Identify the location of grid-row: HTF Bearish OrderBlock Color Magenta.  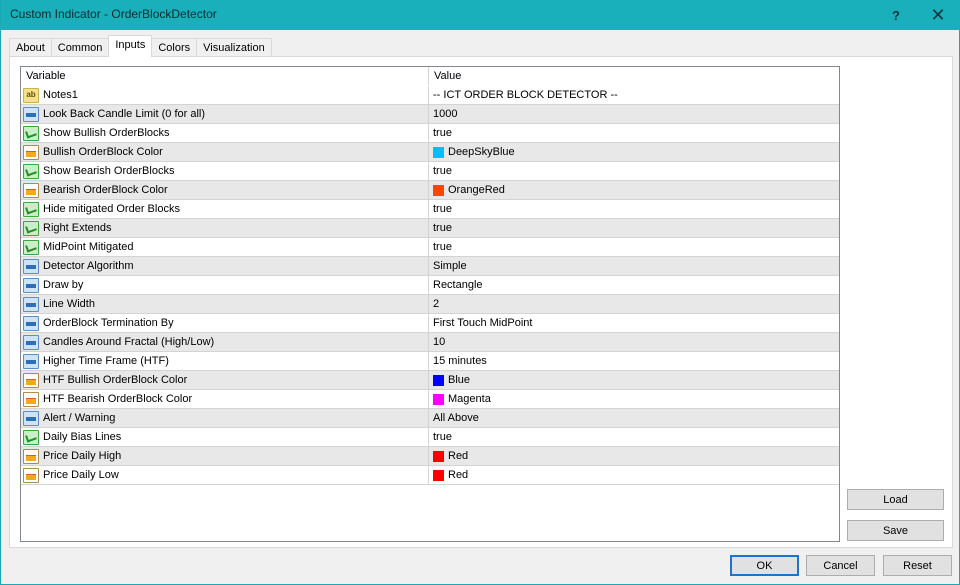
(430, 399).